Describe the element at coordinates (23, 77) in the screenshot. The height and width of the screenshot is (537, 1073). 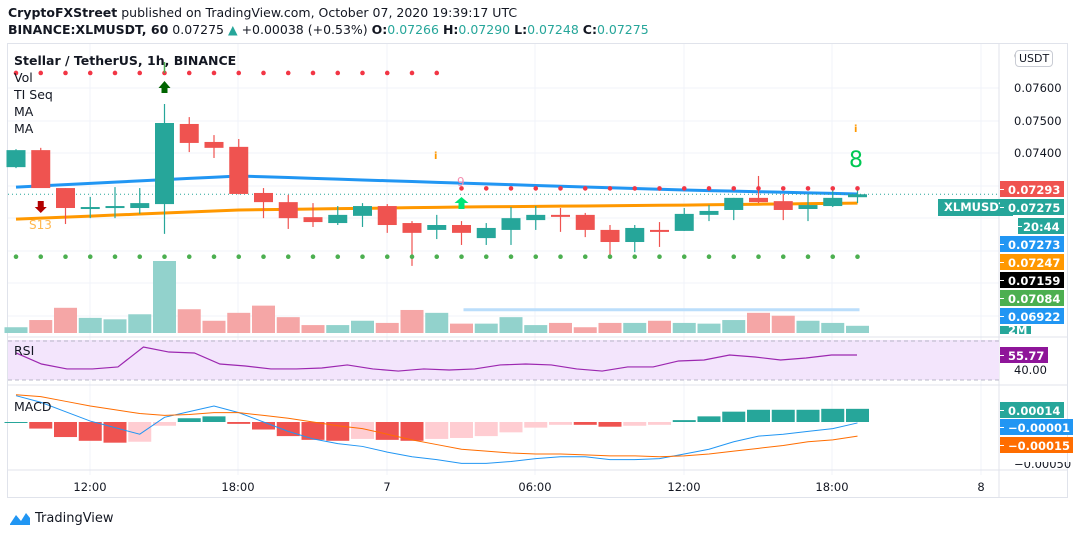
I see `legend-vol: Vol` at that location.